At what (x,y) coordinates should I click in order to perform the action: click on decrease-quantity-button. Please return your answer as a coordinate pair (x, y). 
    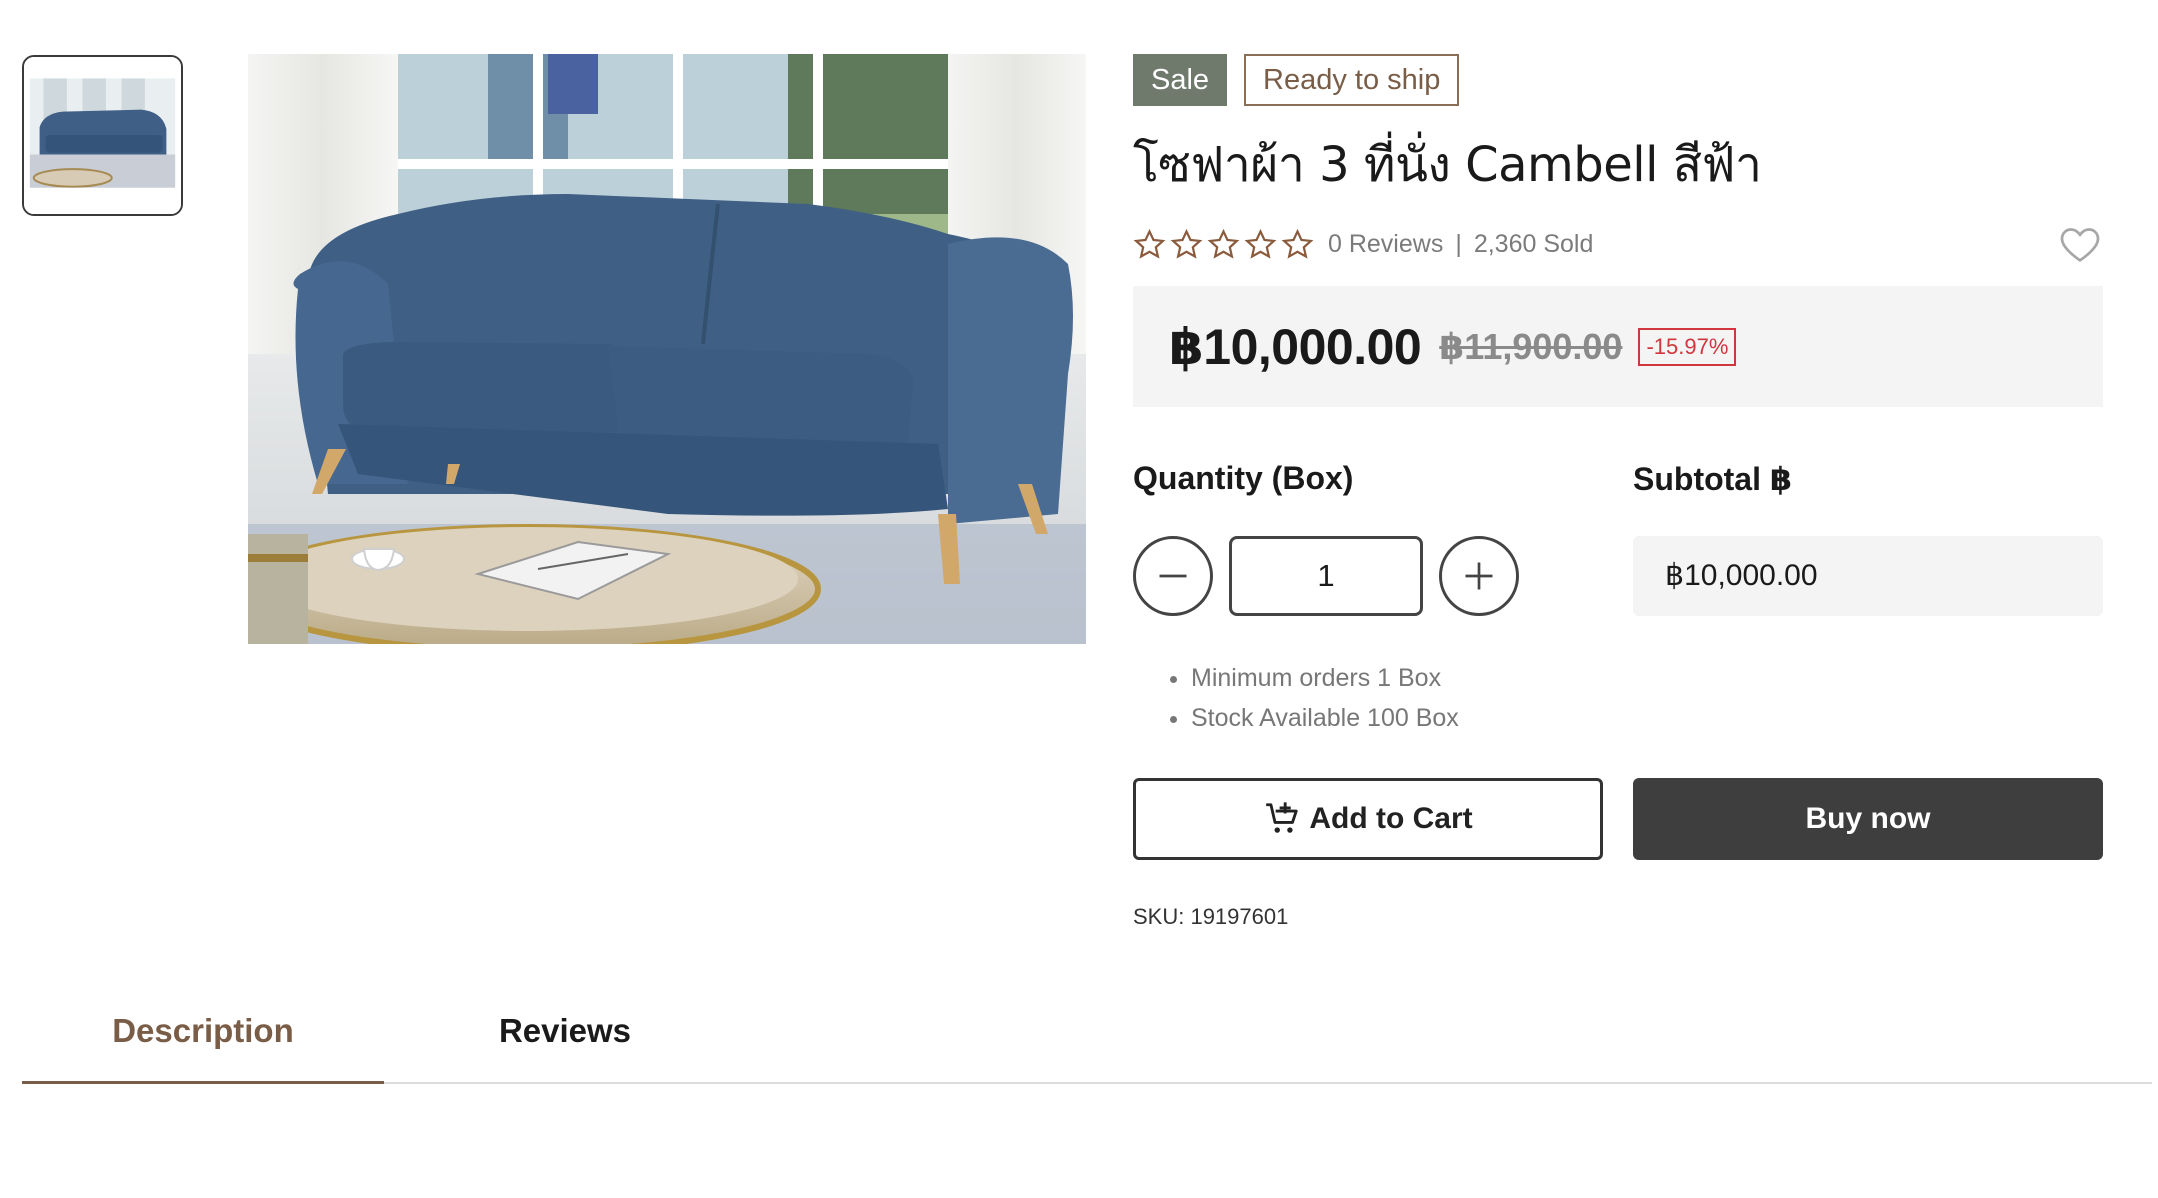
    Looking at the image, I should click on (1173, 576).